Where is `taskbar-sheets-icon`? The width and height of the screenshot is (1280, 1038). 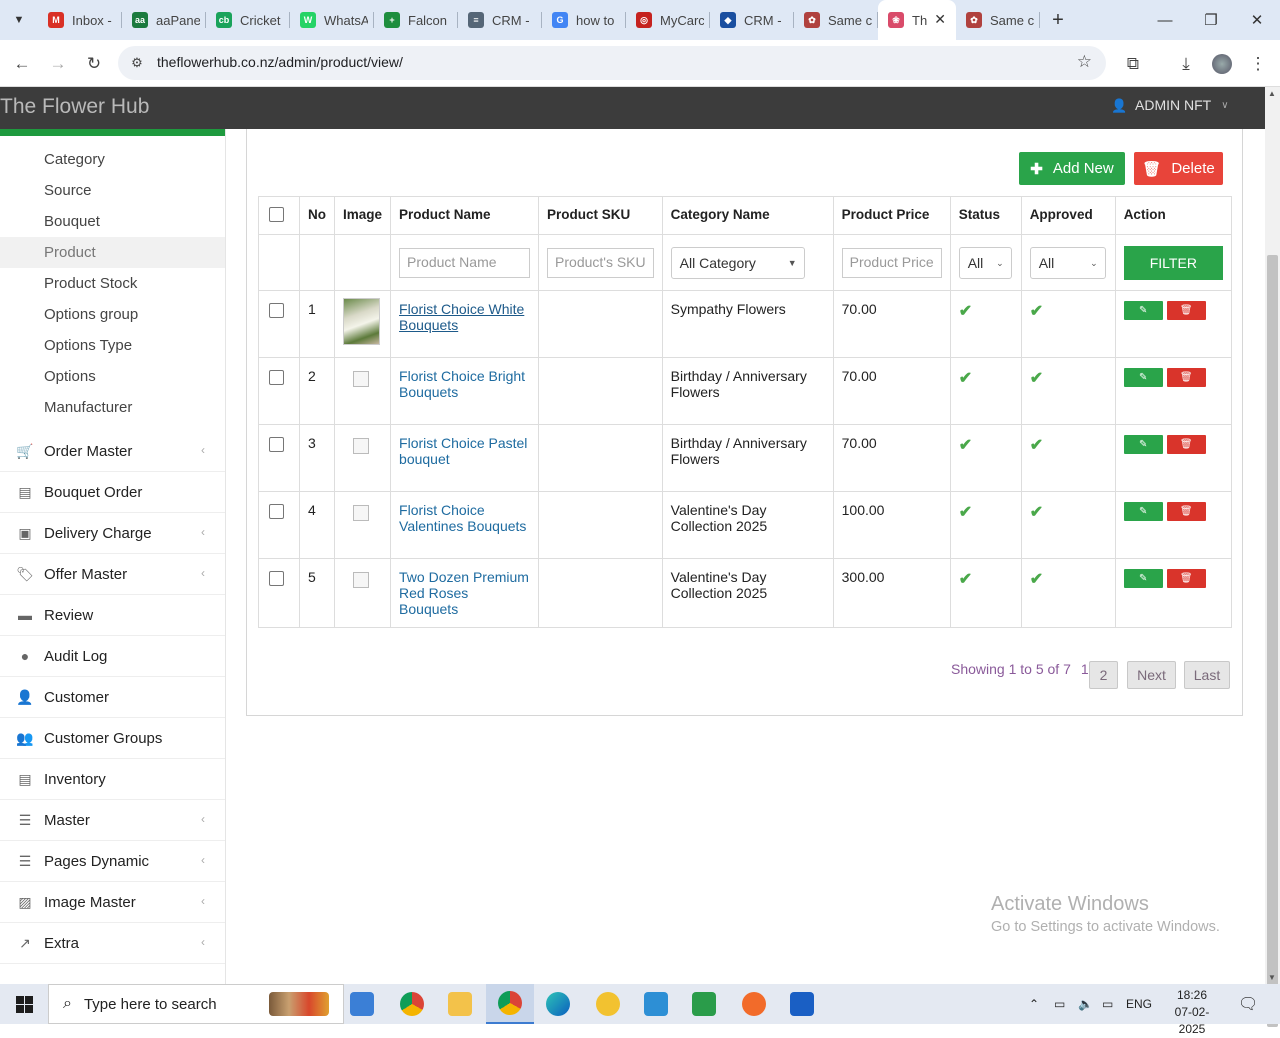
taskbar-sheets-icon is located at coordinates (704, 1004).